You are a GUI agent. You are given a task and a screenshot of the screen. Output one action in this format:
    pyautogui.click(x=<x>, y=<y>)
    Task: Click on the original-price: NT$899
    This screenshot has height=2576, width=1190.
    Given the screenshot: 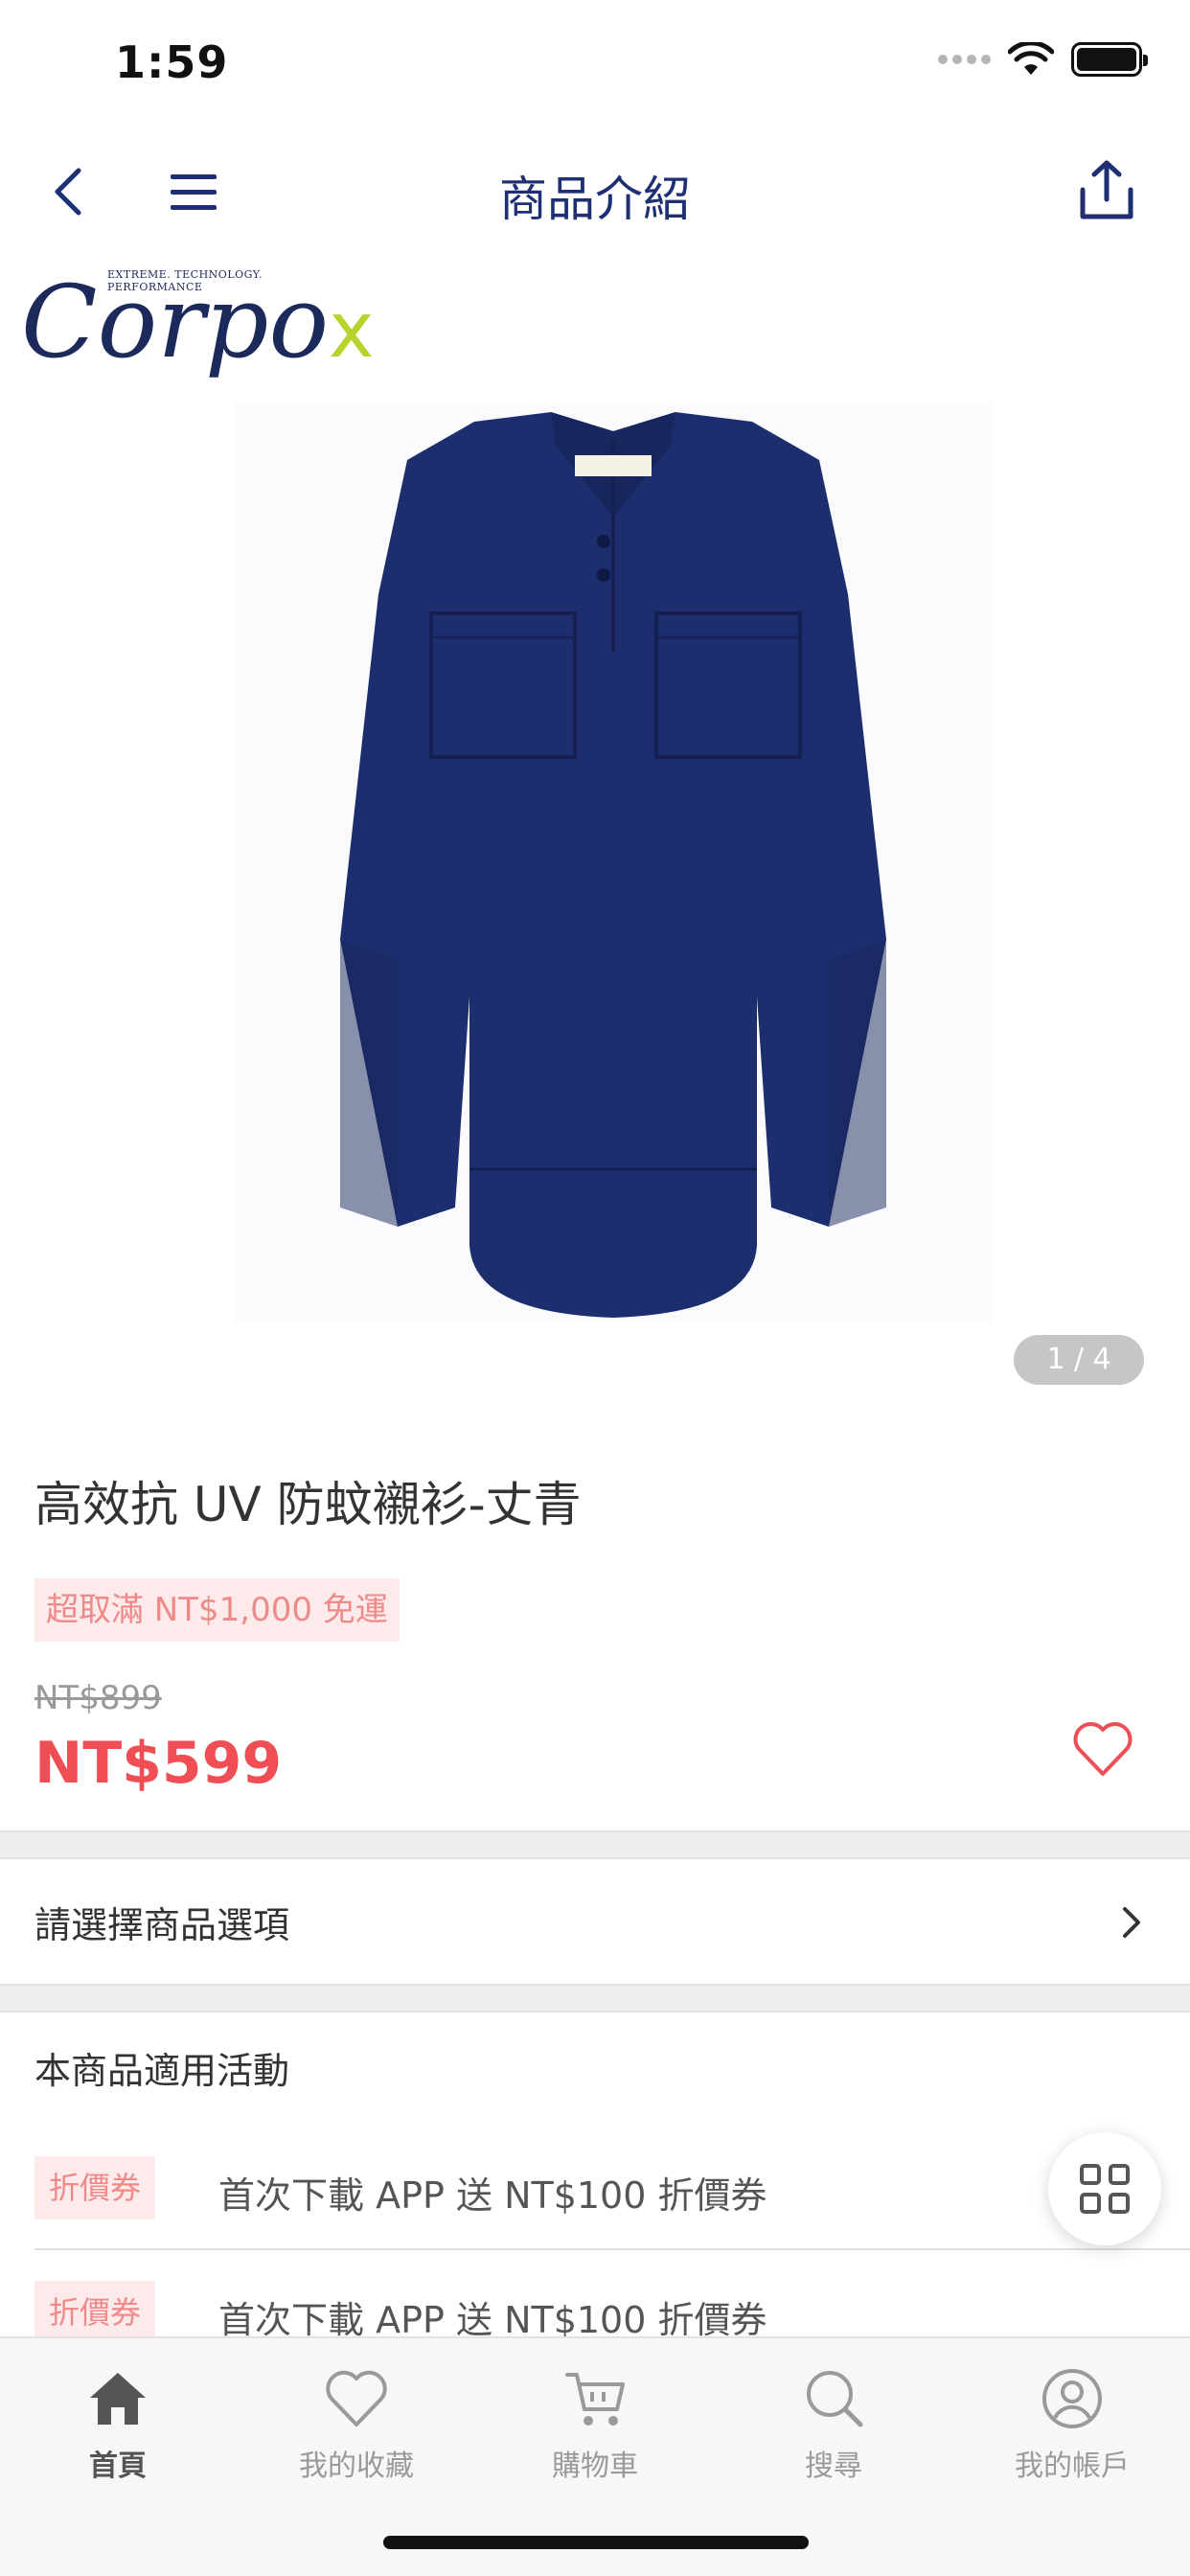 What is the action you would take?
    pyautogui.click(x=98, y=1698)
    